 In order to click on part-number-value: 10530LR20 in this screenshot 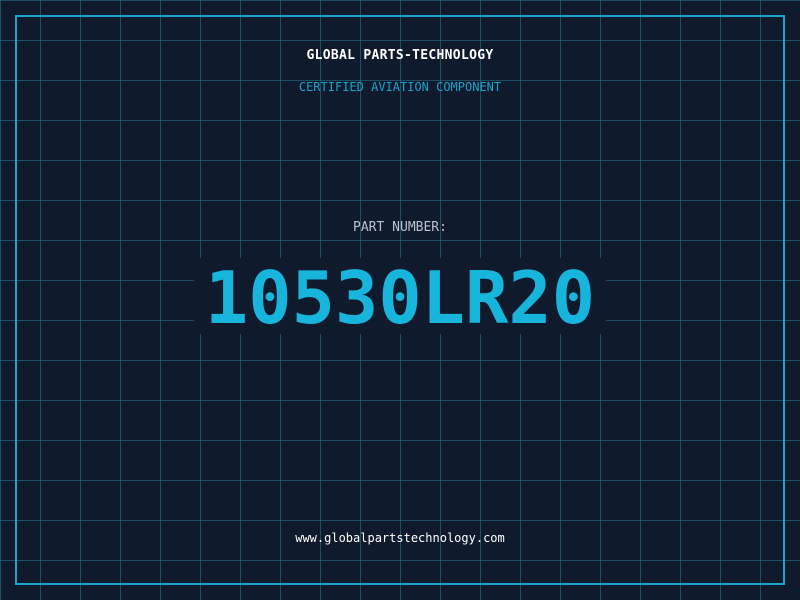, I will do `click(400, 298)`.